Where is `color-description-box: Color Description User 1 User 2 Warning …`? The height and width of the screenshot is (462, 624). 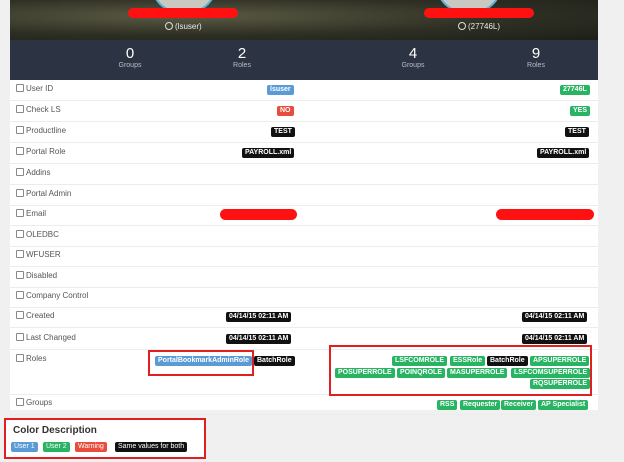 color-description-box: Color Description User 1 User 2 Warning … is located at coordinates (105, 438).